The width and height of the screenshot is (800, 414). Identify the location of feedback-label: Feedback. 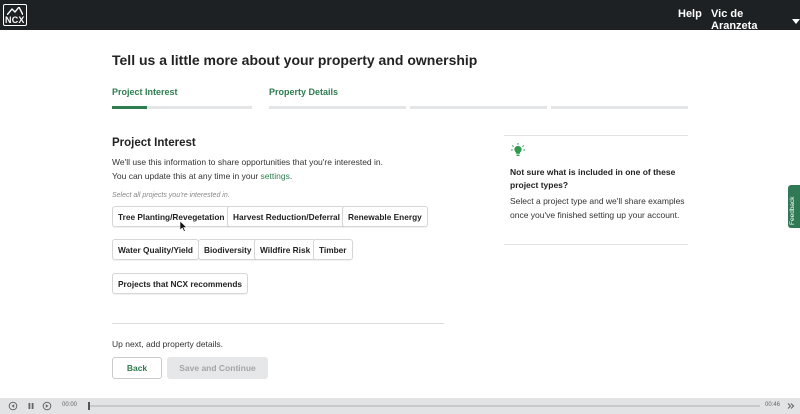
(792, 210).